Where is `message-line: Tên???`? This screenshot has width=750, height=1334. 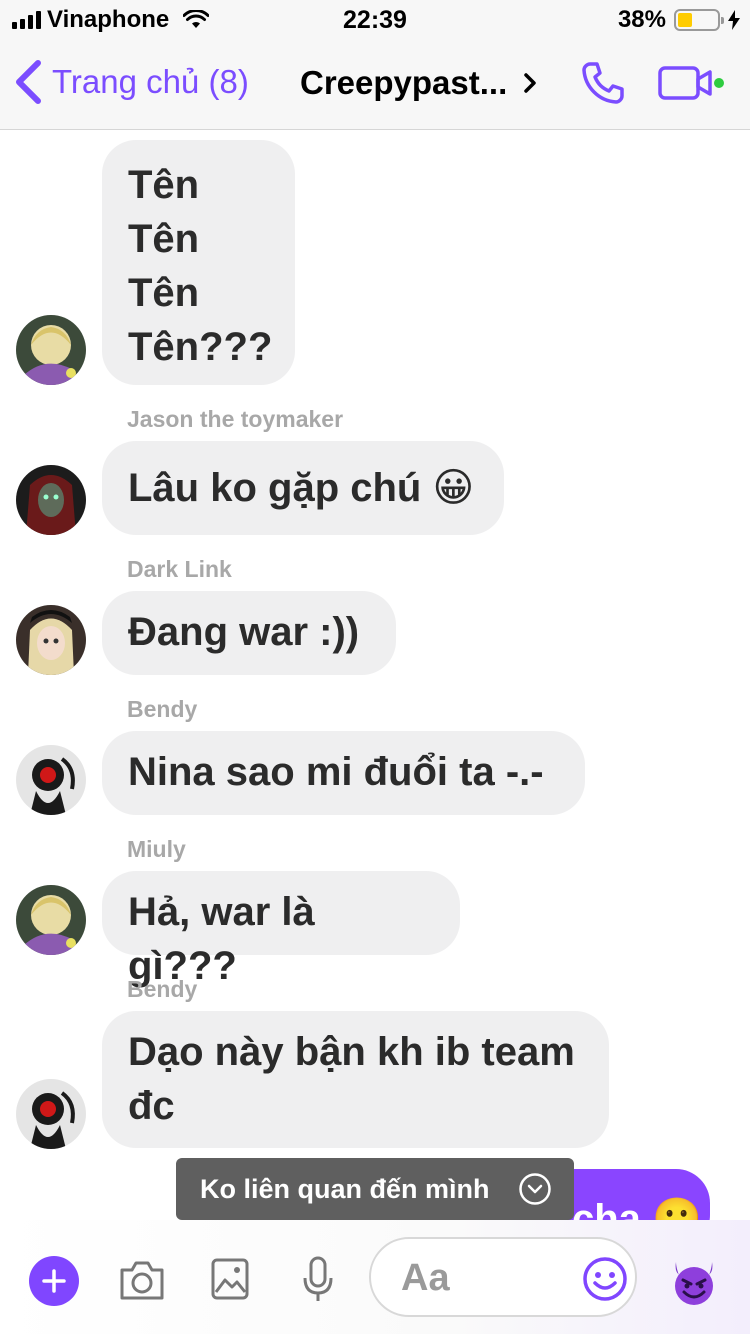 message-line: Tên??? is located at coordinates (200, 347).